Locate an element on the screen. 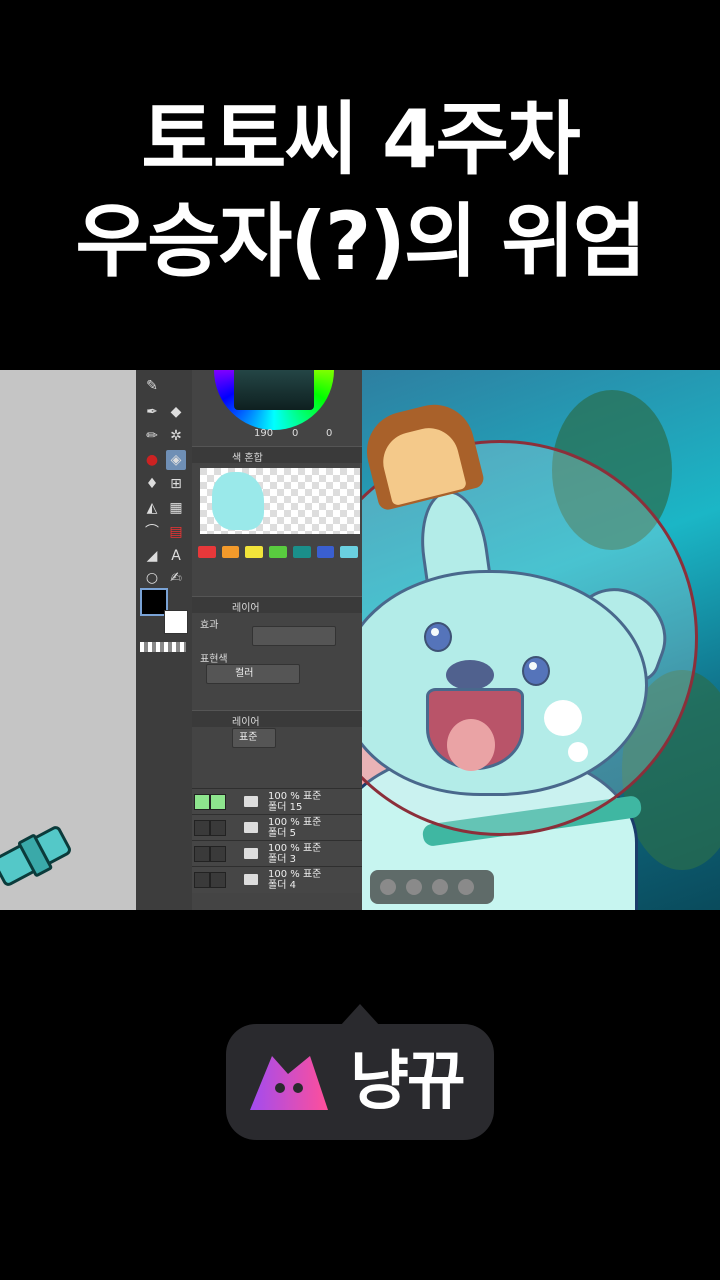  layer-label: 100 % 표준 폴더 5 is located at coordinates (294, 828).